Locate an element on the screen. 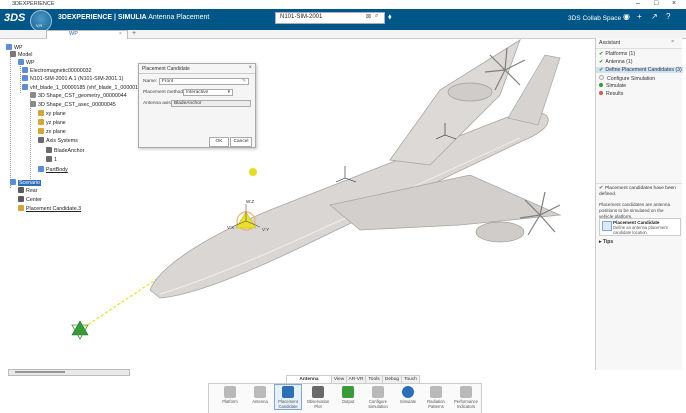 The height and width of the screenshot is (413, 686). performance-indicators-button: Performance Indicators is located at coordinates (466, 397).